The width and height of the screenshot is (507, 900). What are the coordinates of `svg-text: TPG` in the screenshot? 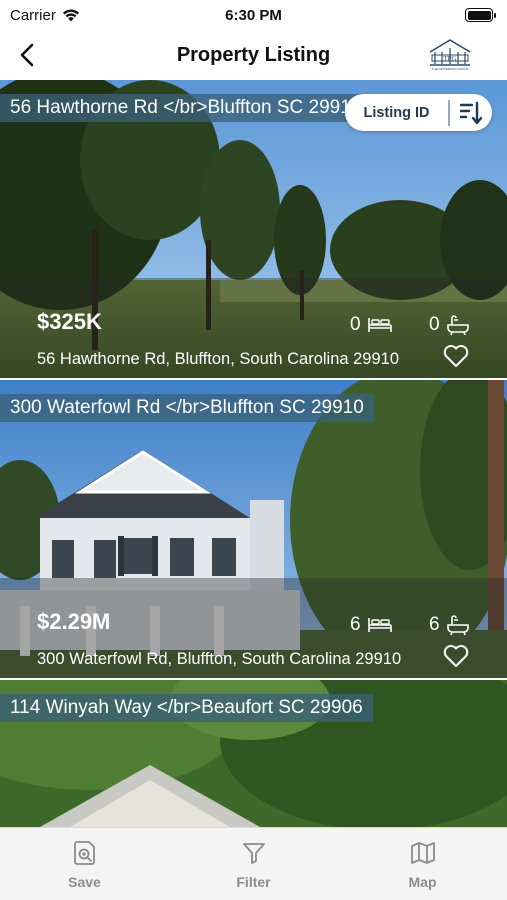 It's located at (449, 59).